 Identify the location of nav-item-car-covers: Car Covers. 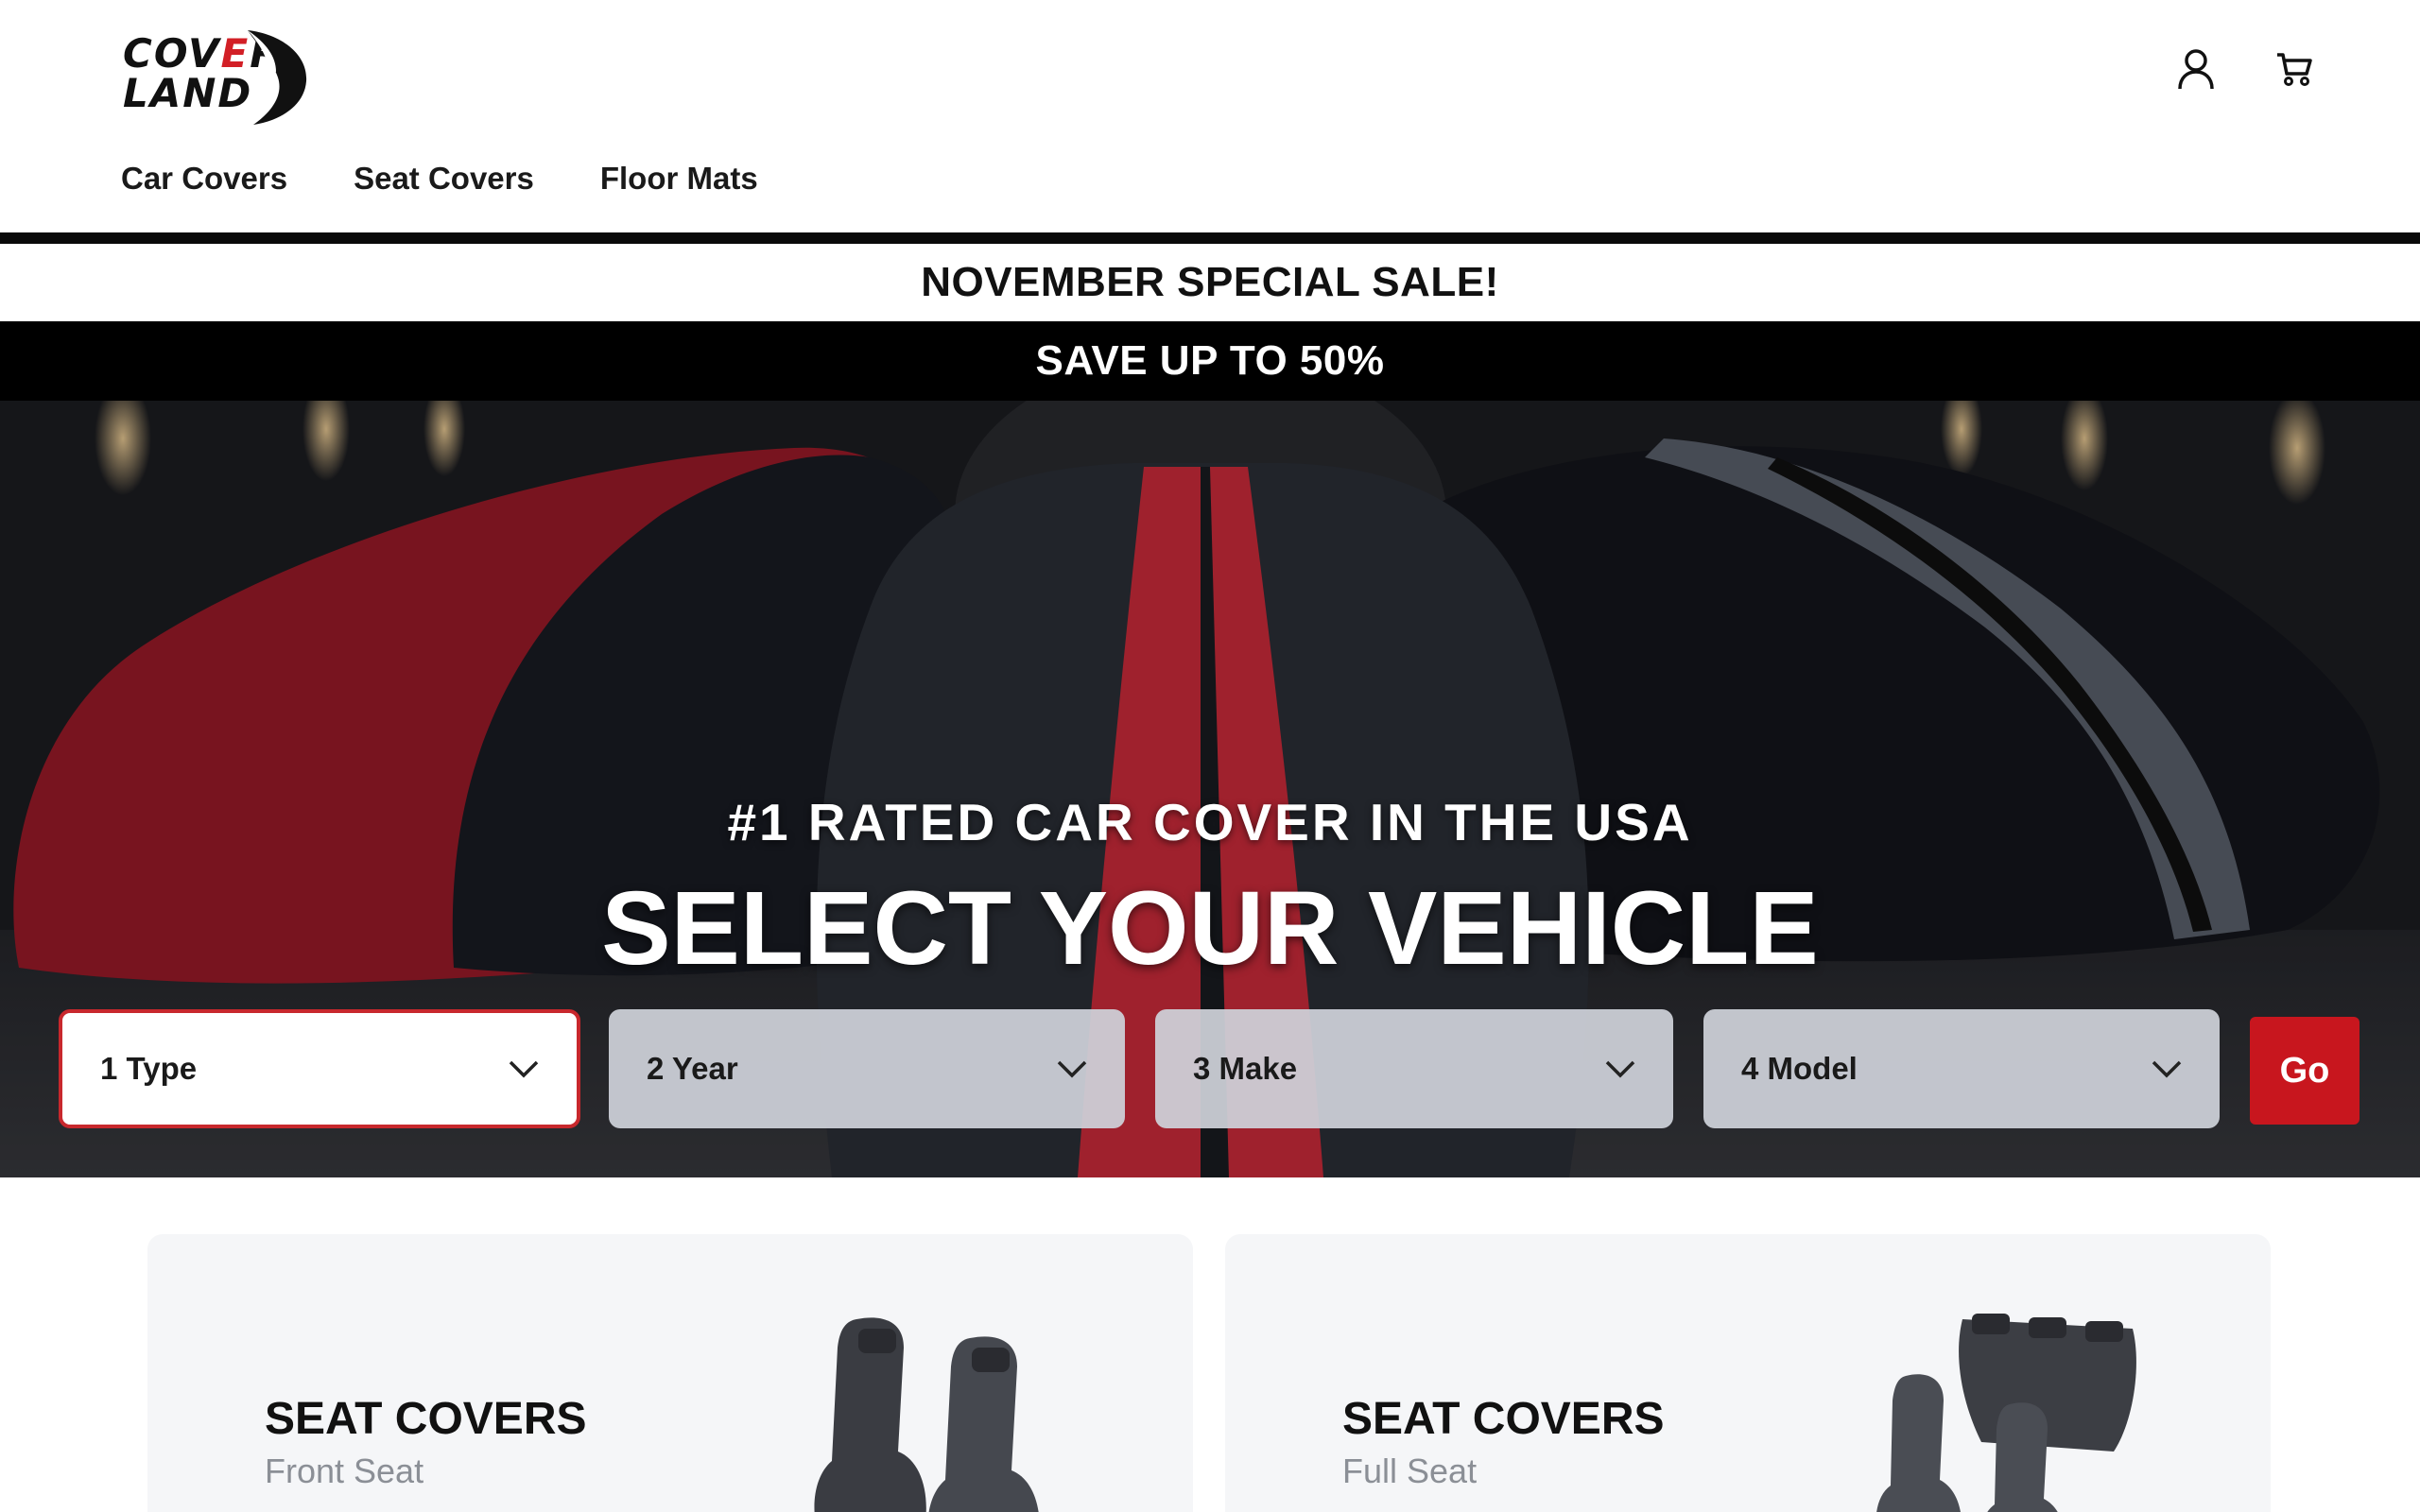
(204, 179).